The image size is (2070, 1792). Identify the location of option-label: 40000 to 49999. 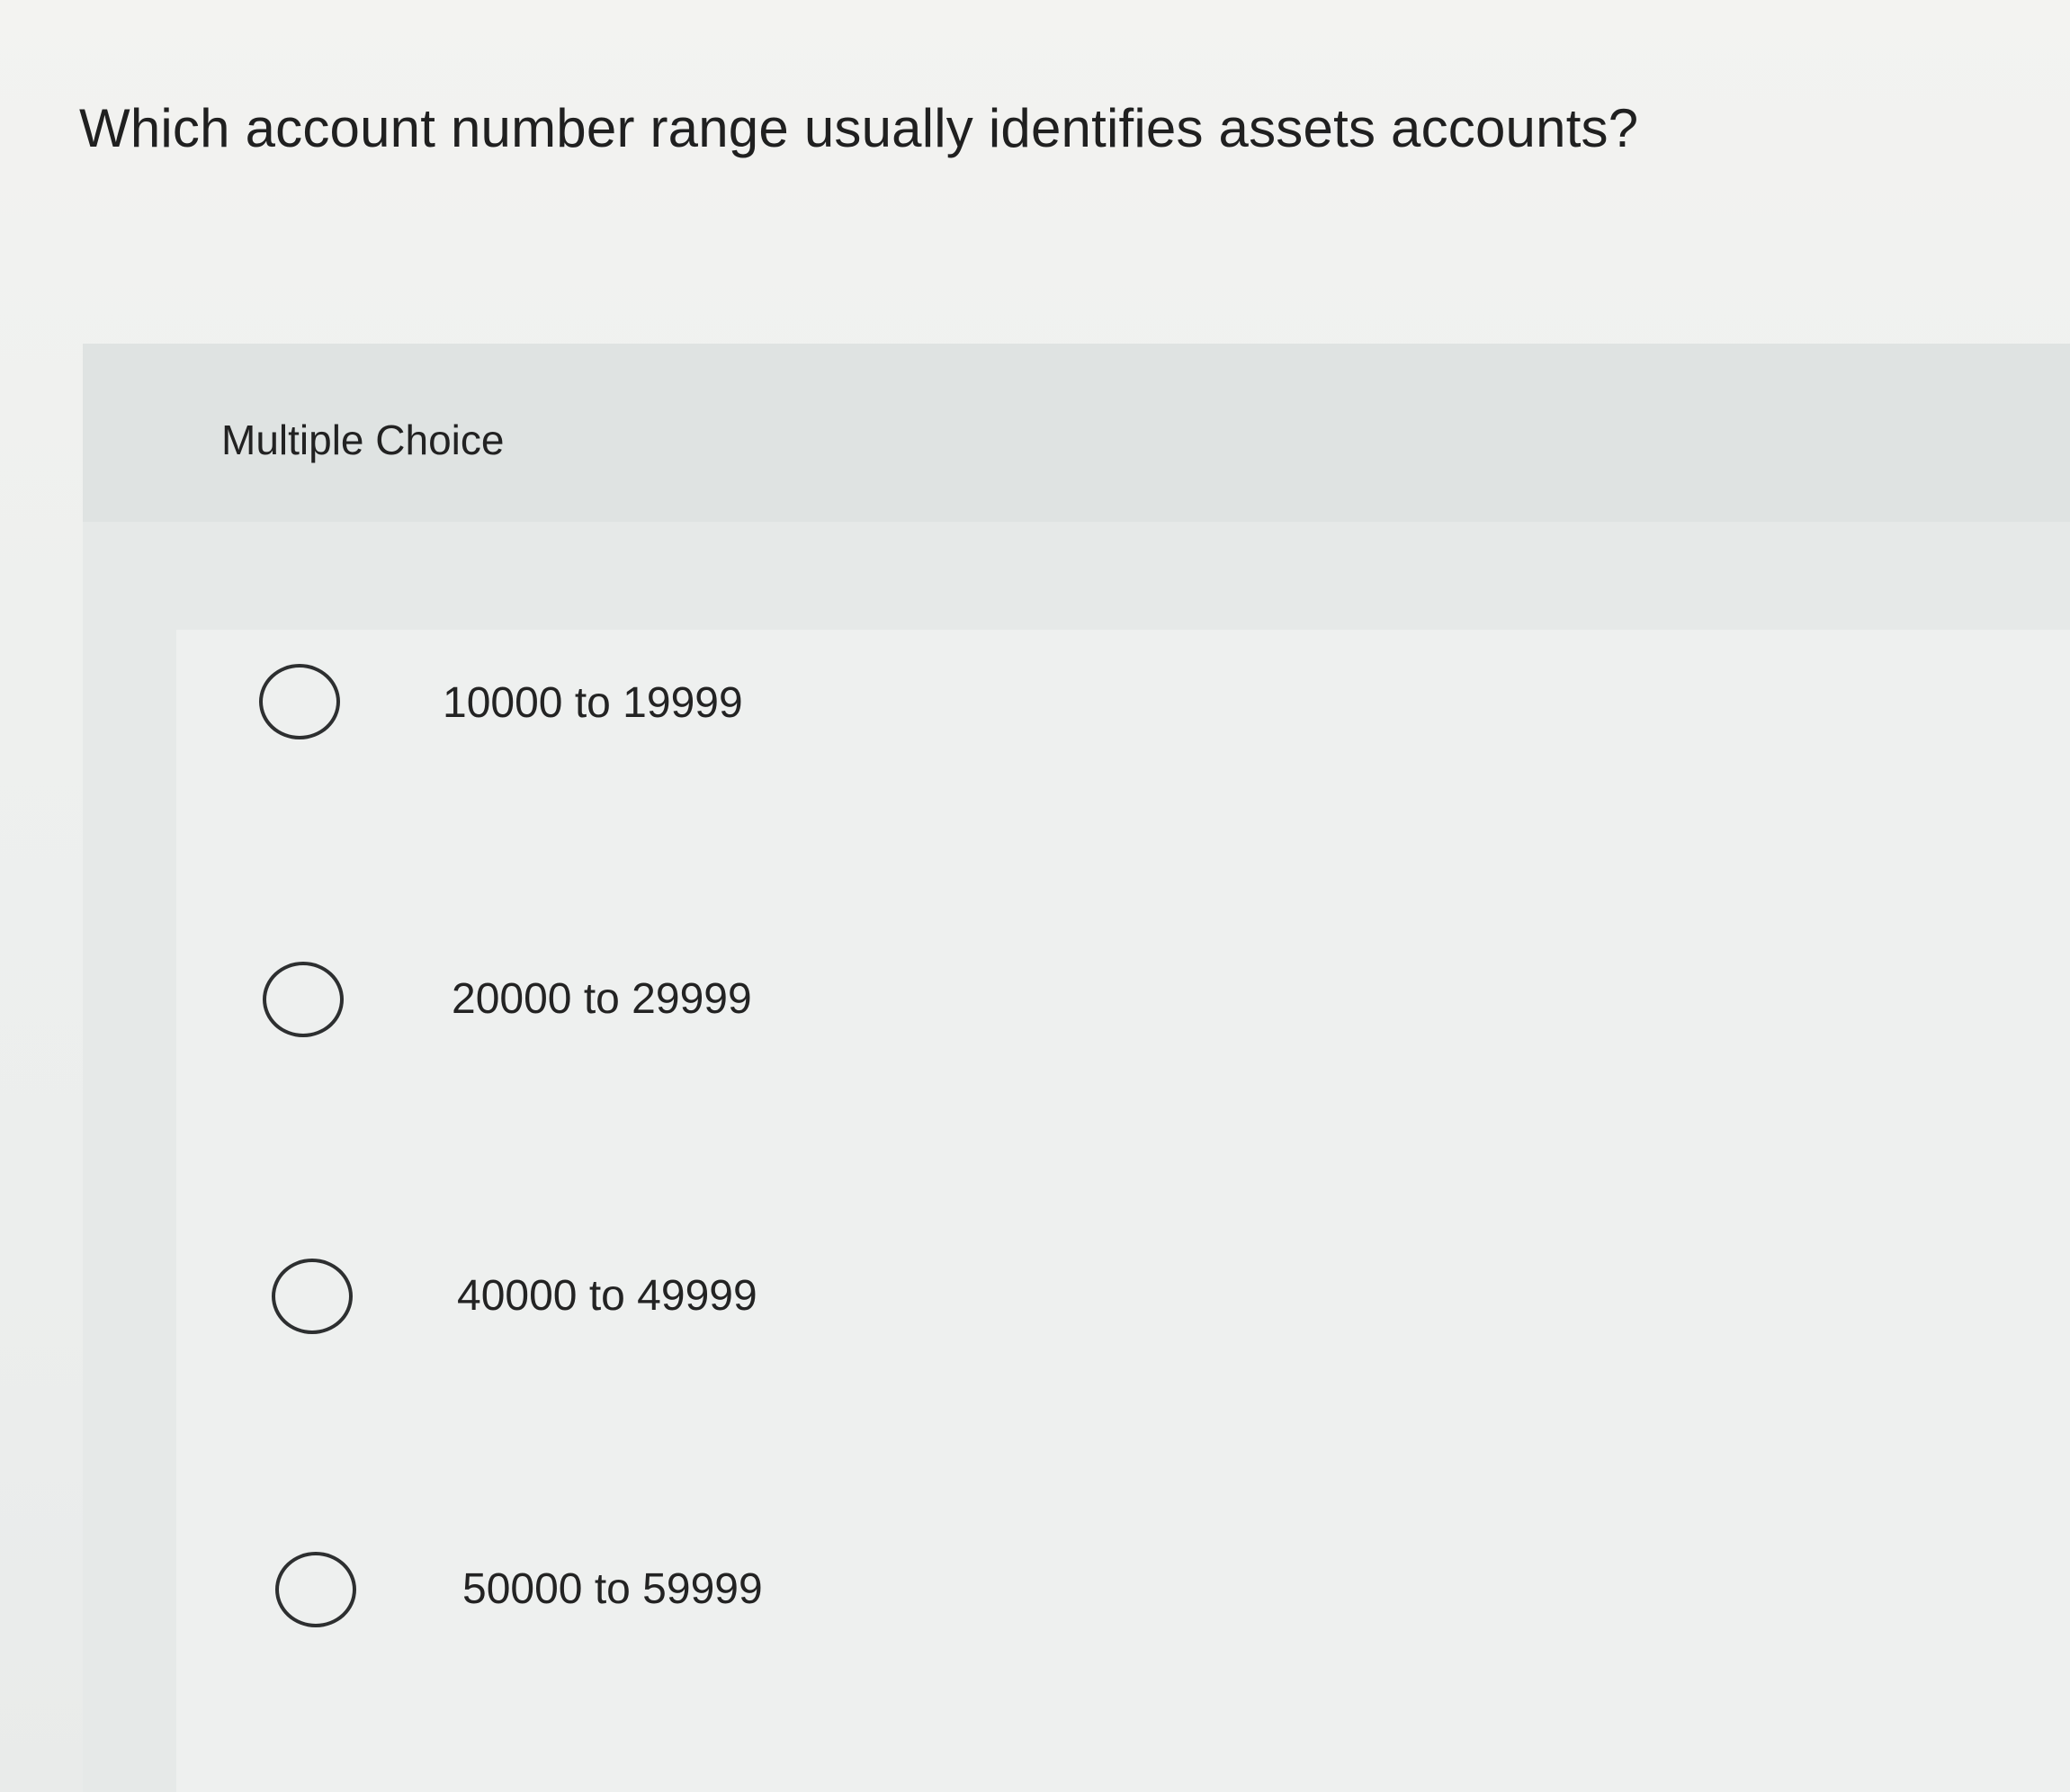
(607, 1296).